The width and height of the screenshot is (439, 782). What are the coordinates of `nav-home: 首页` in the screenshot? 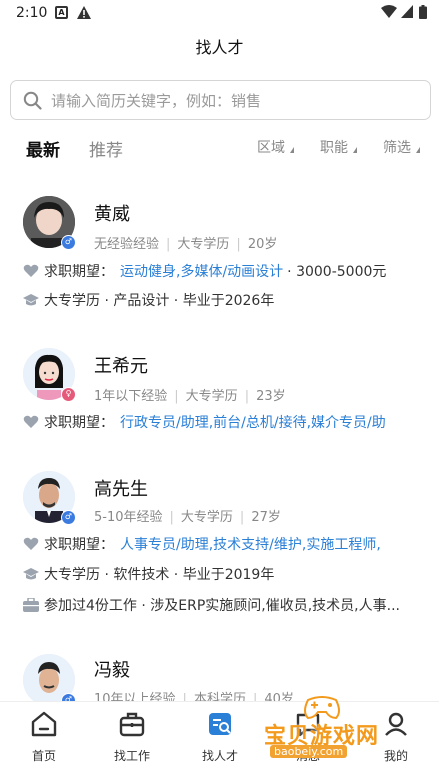 It's located at (44, 737).